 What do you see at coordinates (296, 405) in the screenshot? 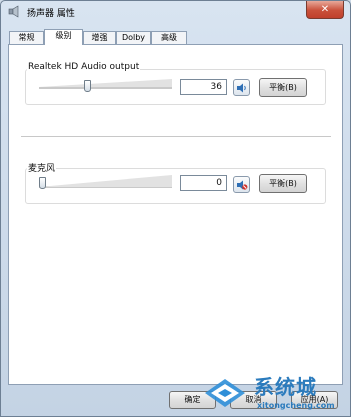
I see `watermark-domain: xitongcheng.com` at bounding box center [296, 405].